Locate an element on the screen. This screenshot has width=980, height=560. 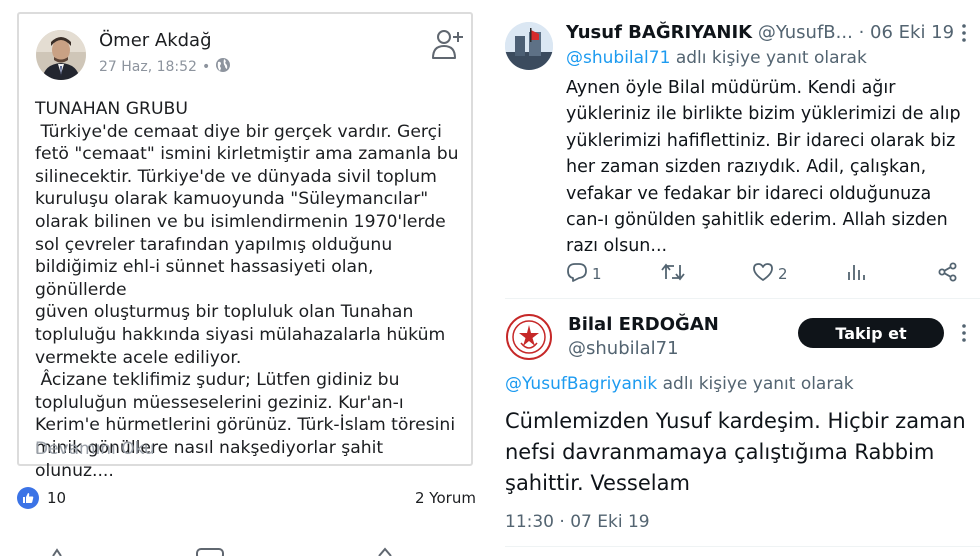
retweet-button is located at coordinates (675, 274).